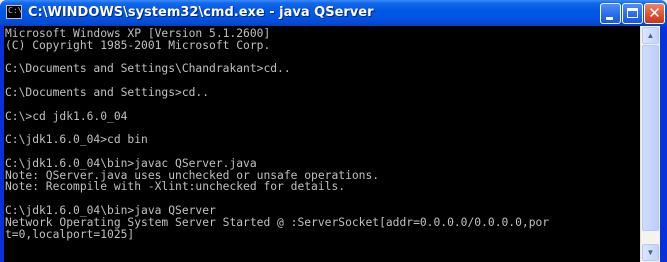  I want to click on chevron-up-icon: ▲, so click(650, 35).